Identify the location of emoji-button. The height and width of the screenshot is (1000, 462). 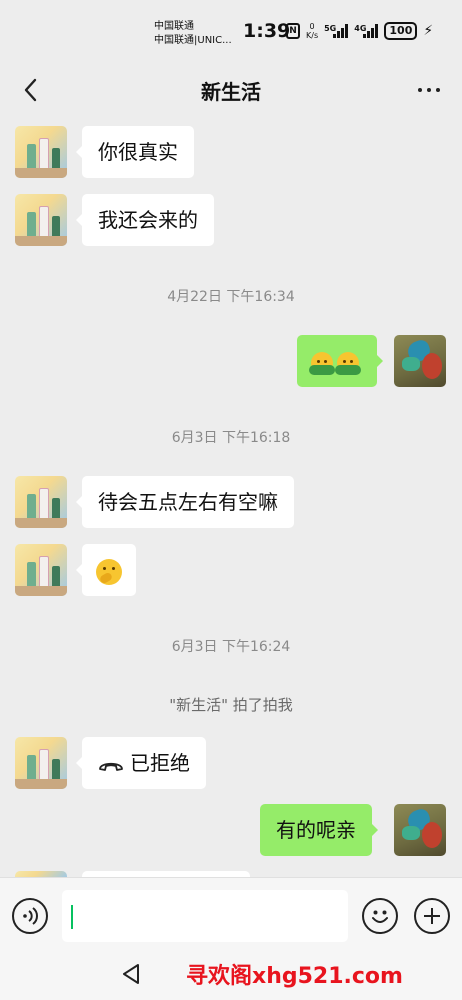
(380, 916).